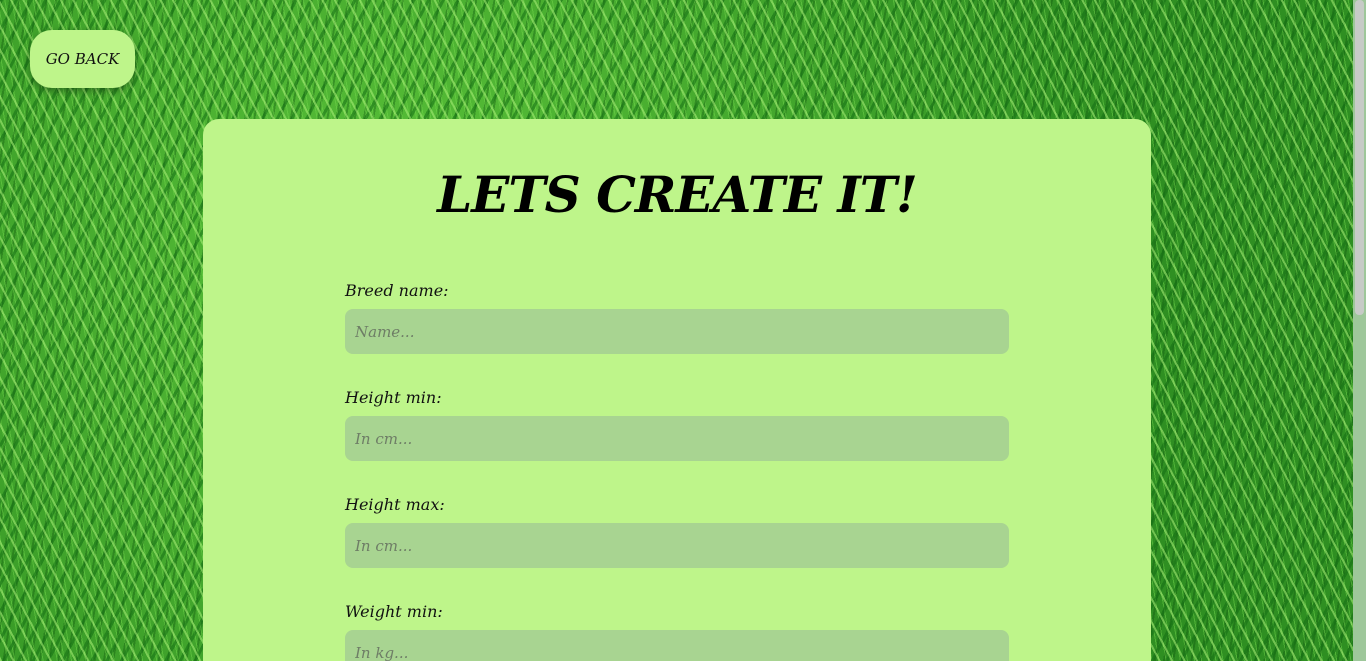 This screenshot has width=1366, height=661. I want to click on field-height-max: Height max:, so click(677, 531).